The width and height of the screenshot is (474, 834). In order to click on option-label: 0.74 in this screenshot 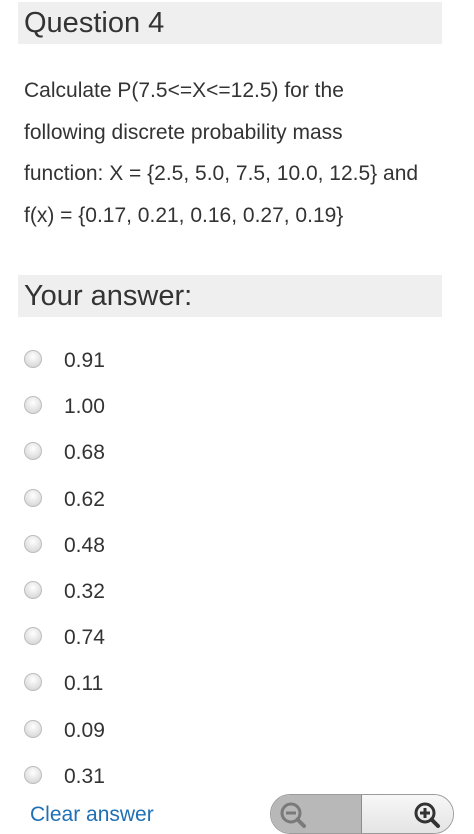, I will do `click(84, 638)`.